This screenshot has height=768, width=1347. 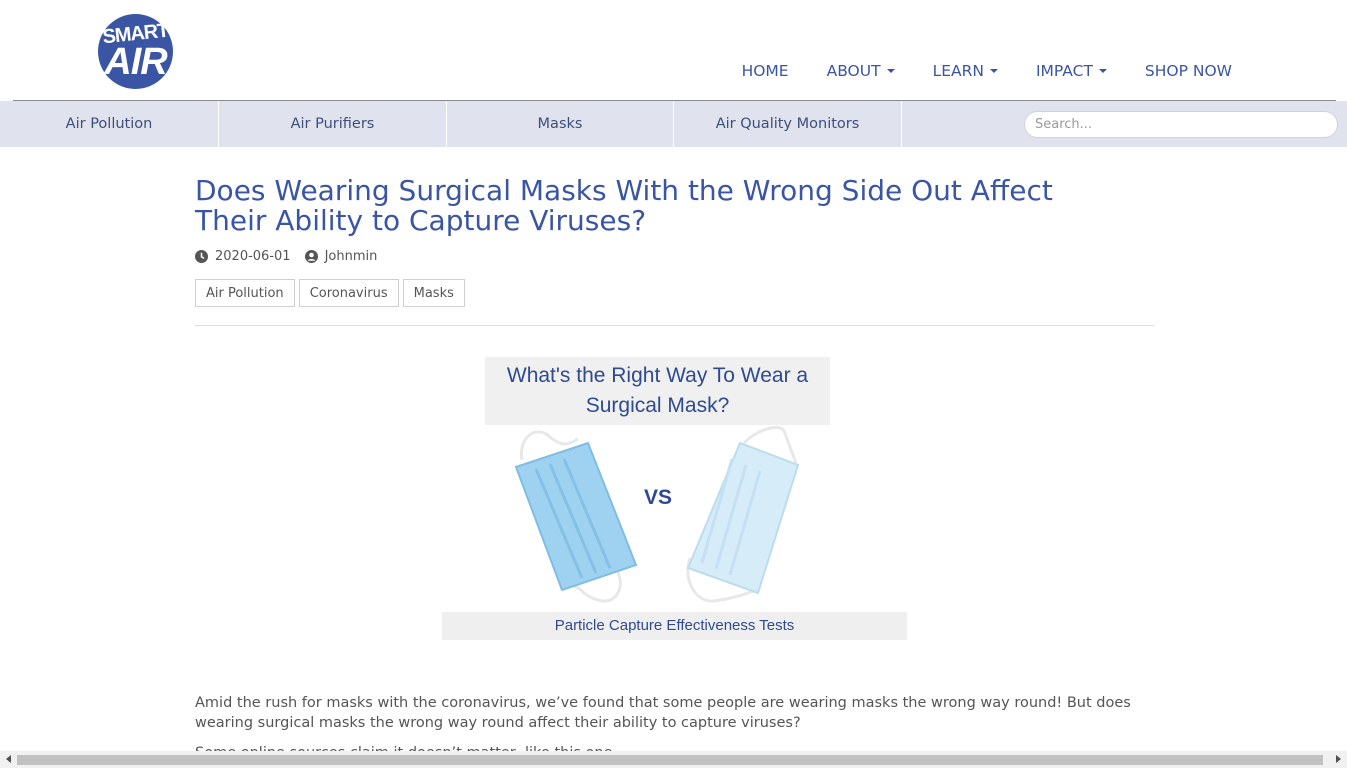 I want to click on article-author: Johnmin, so click(x=351, y=256).